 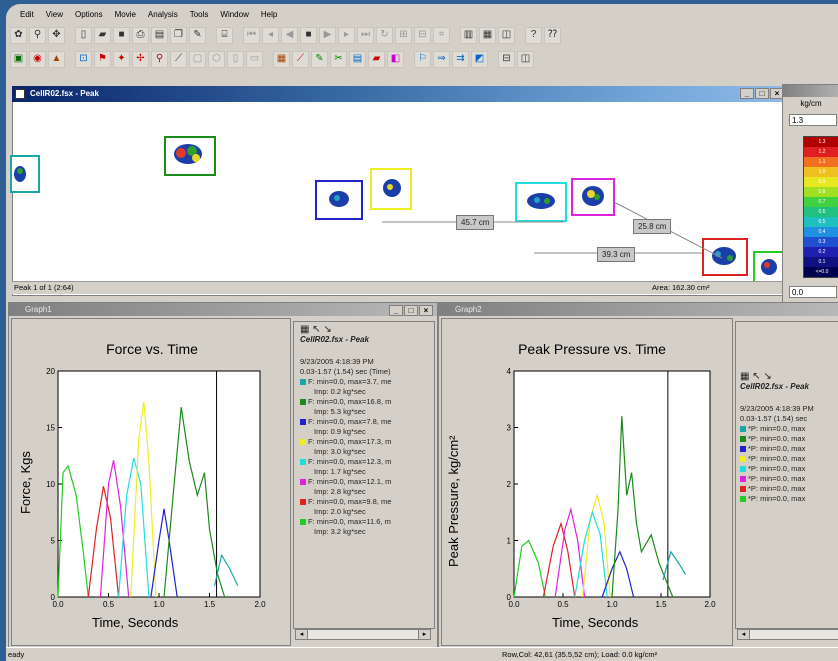 What do you see at coordinates (346, 35) in the screenshot?
I see `fast-forward-icon: ▸` at bounding box center [346, 35].